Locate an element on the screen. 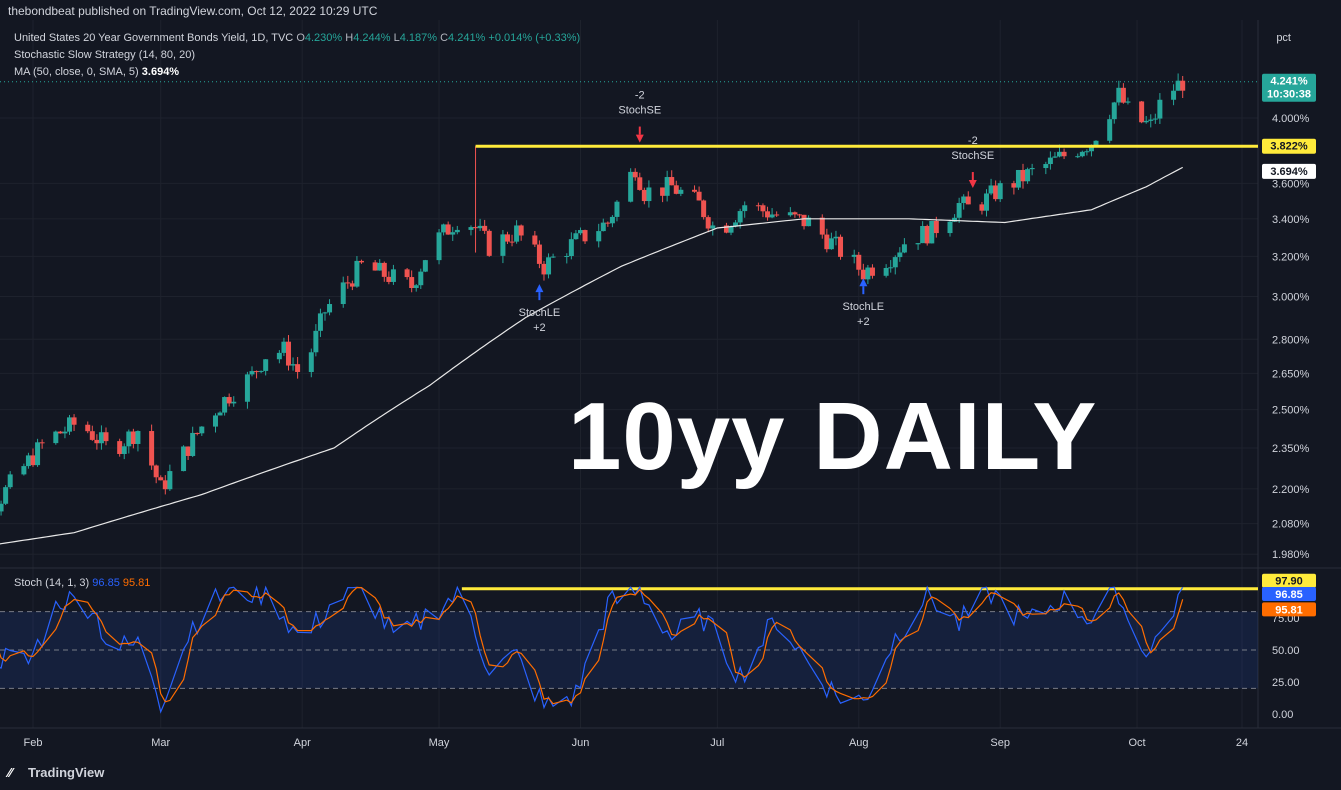 The width and height of the screenshot is (1341, 790). resistance-tag-text: 3.822% is located at coordinates (1289, 147).